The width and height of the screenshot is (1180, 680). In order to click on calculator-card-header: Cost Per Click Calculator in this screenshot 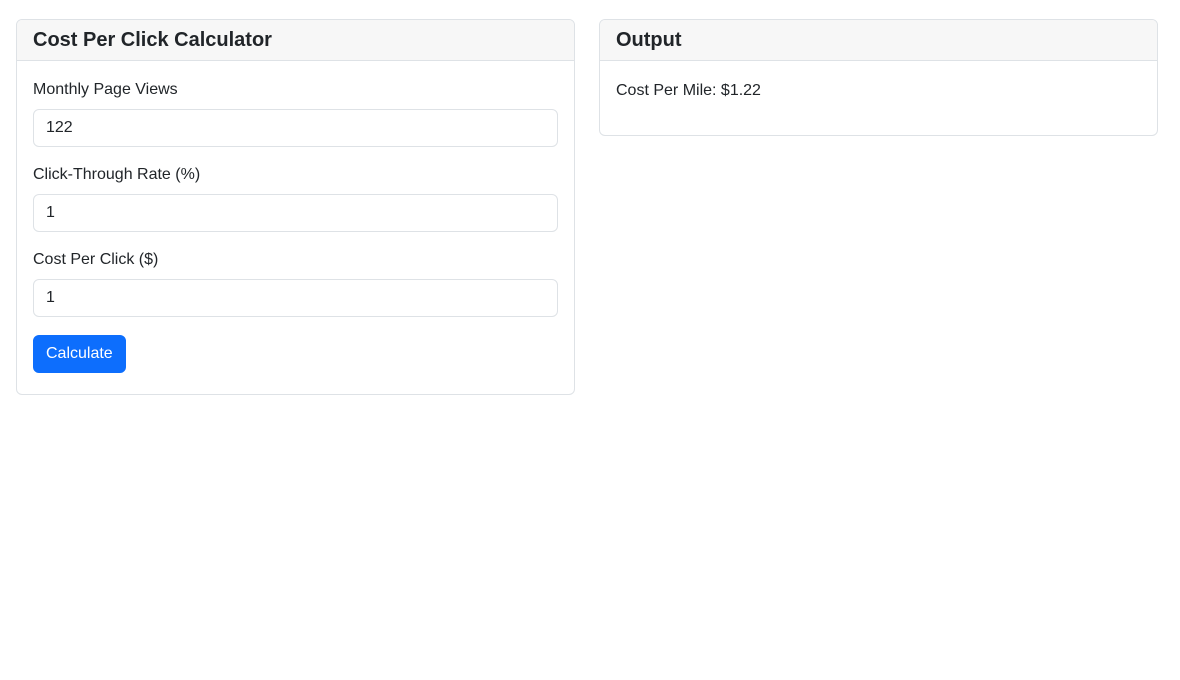, I will do `click(295, 40)`.